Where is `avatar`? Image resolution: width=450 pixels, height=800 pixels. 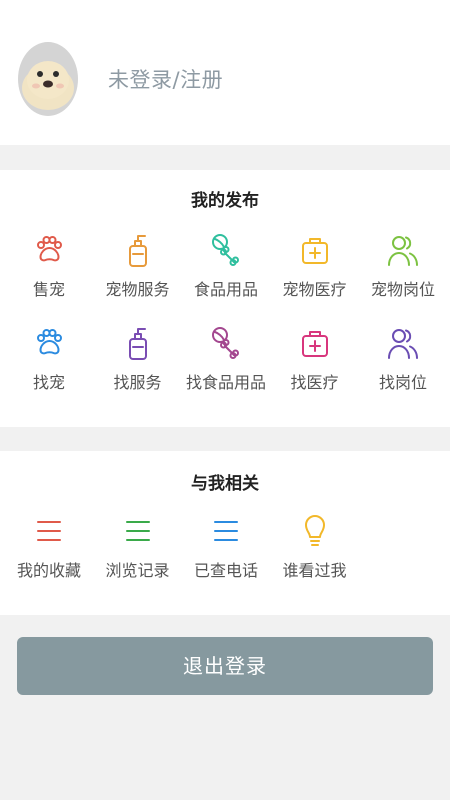
avatar is located at coordinates (48, 79).